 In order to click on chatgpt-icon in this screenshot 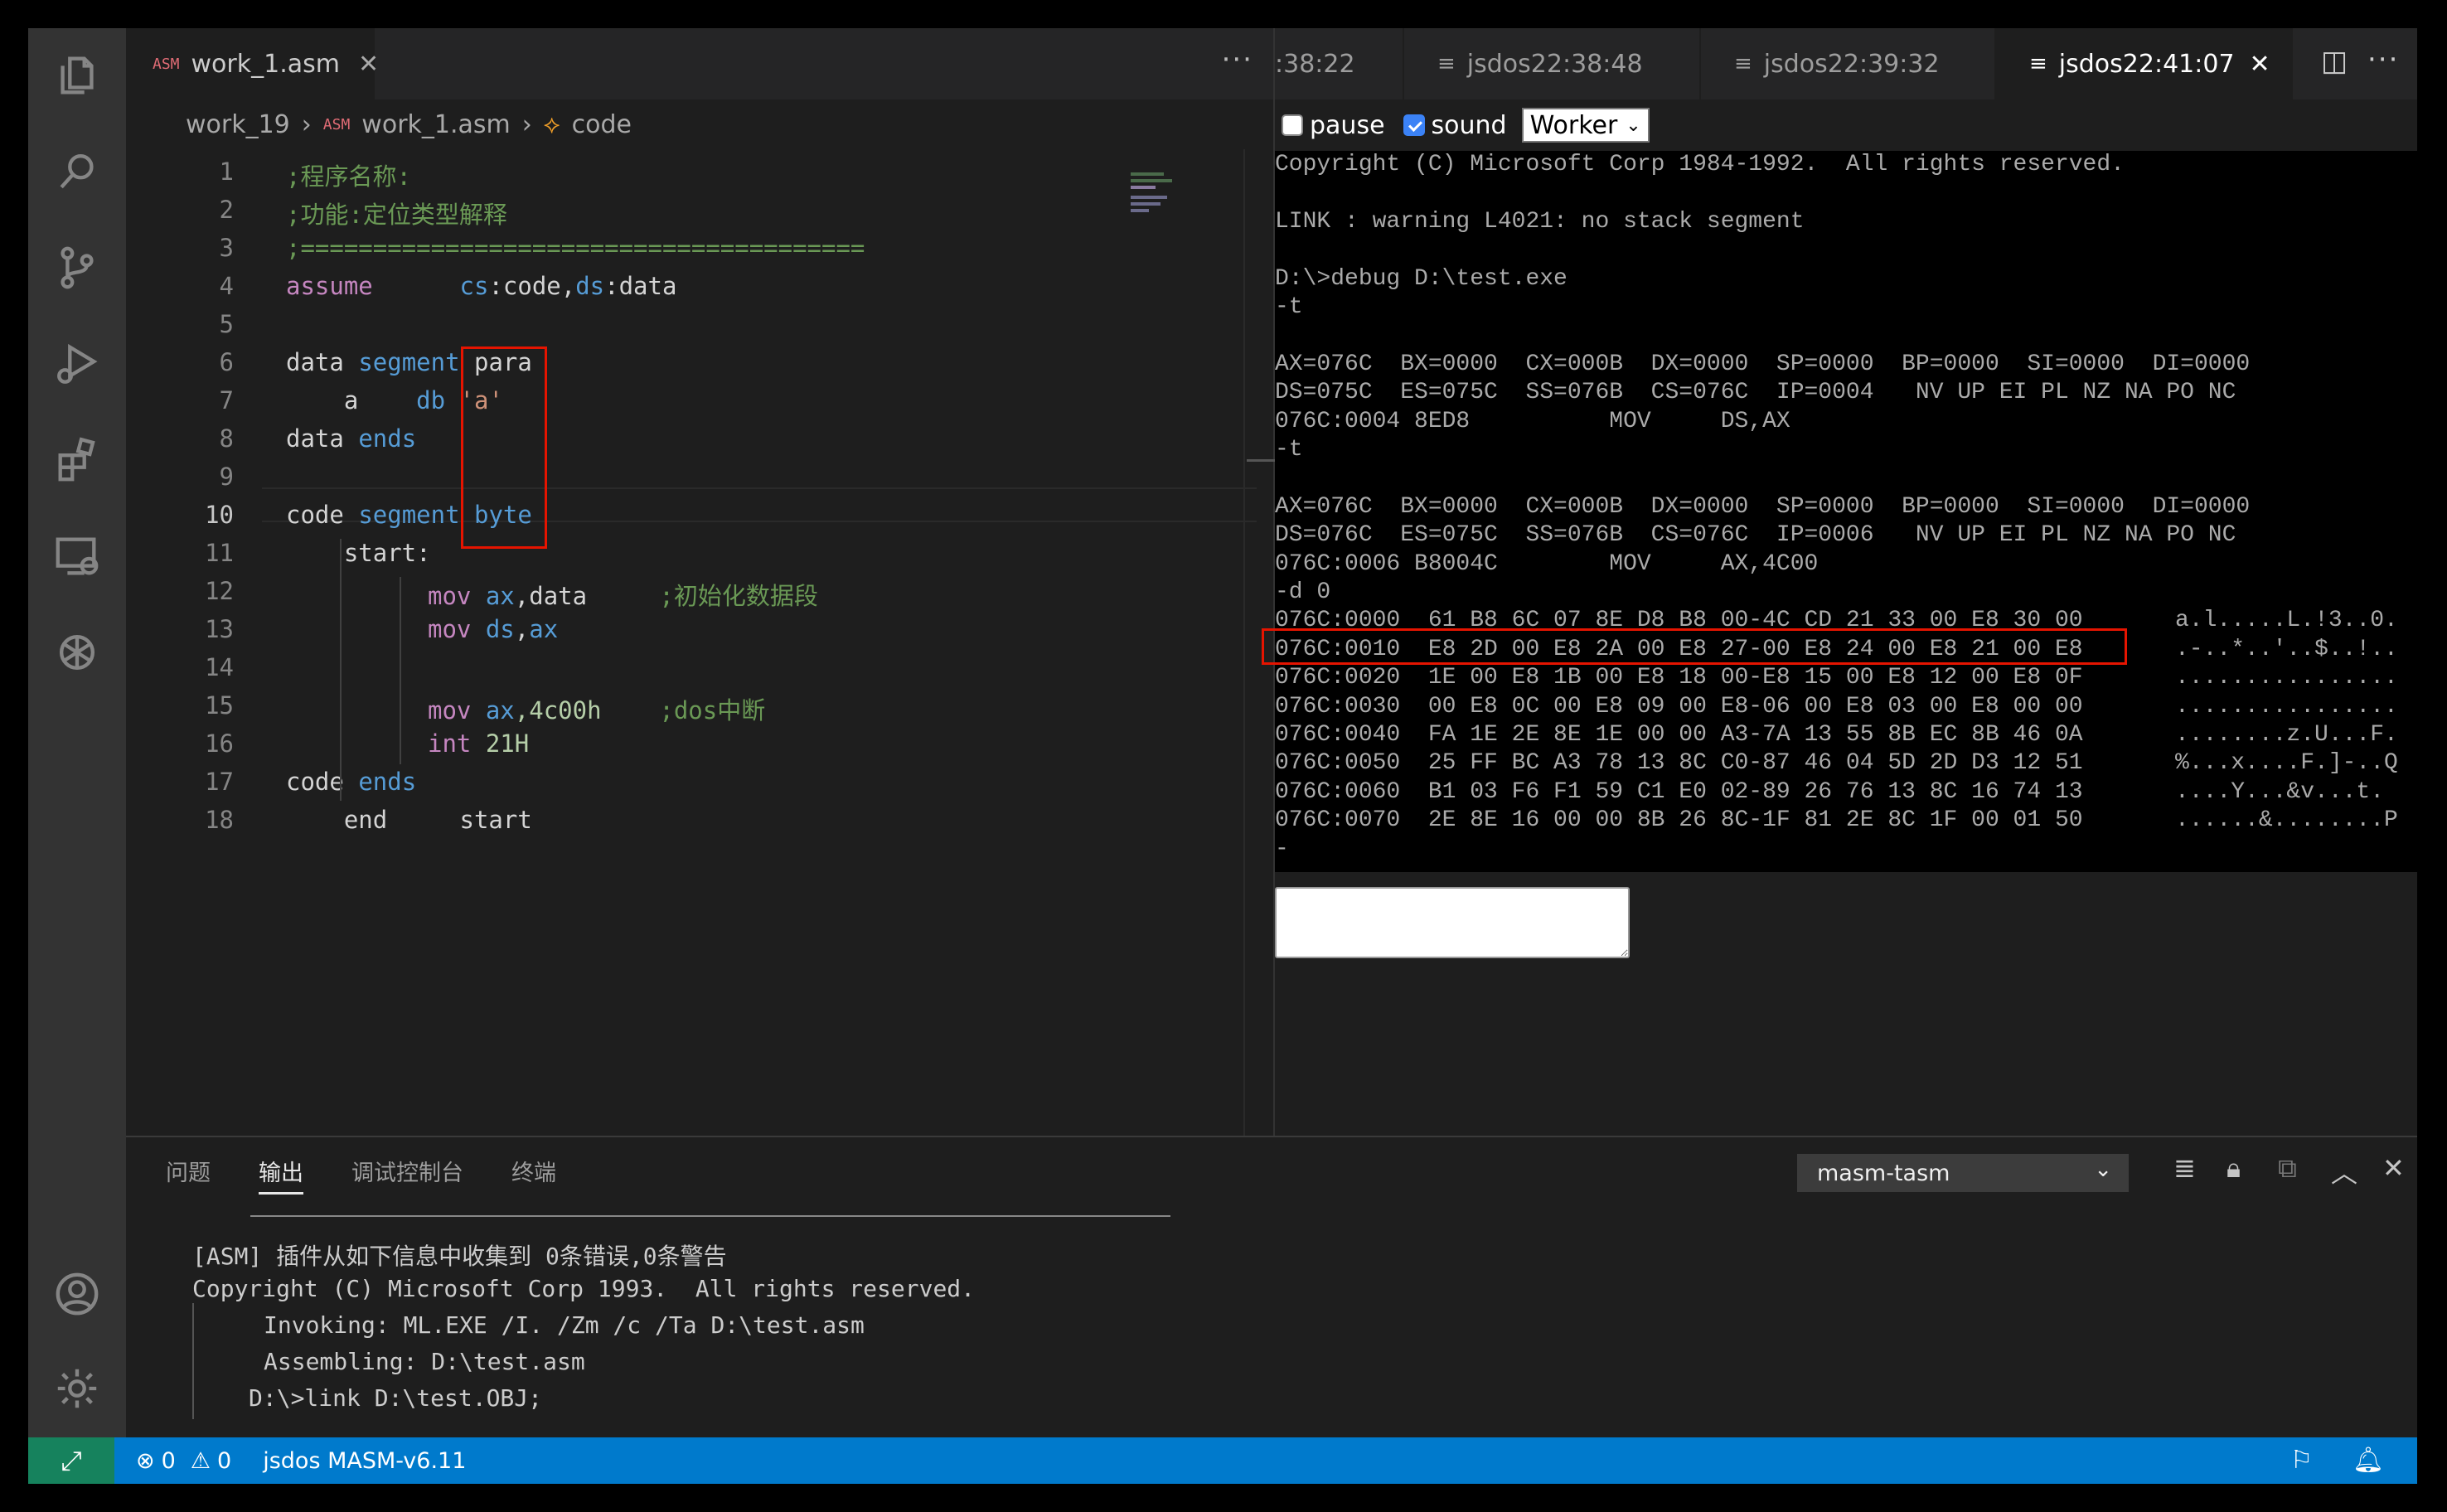, I will do `click(77, 652)`.